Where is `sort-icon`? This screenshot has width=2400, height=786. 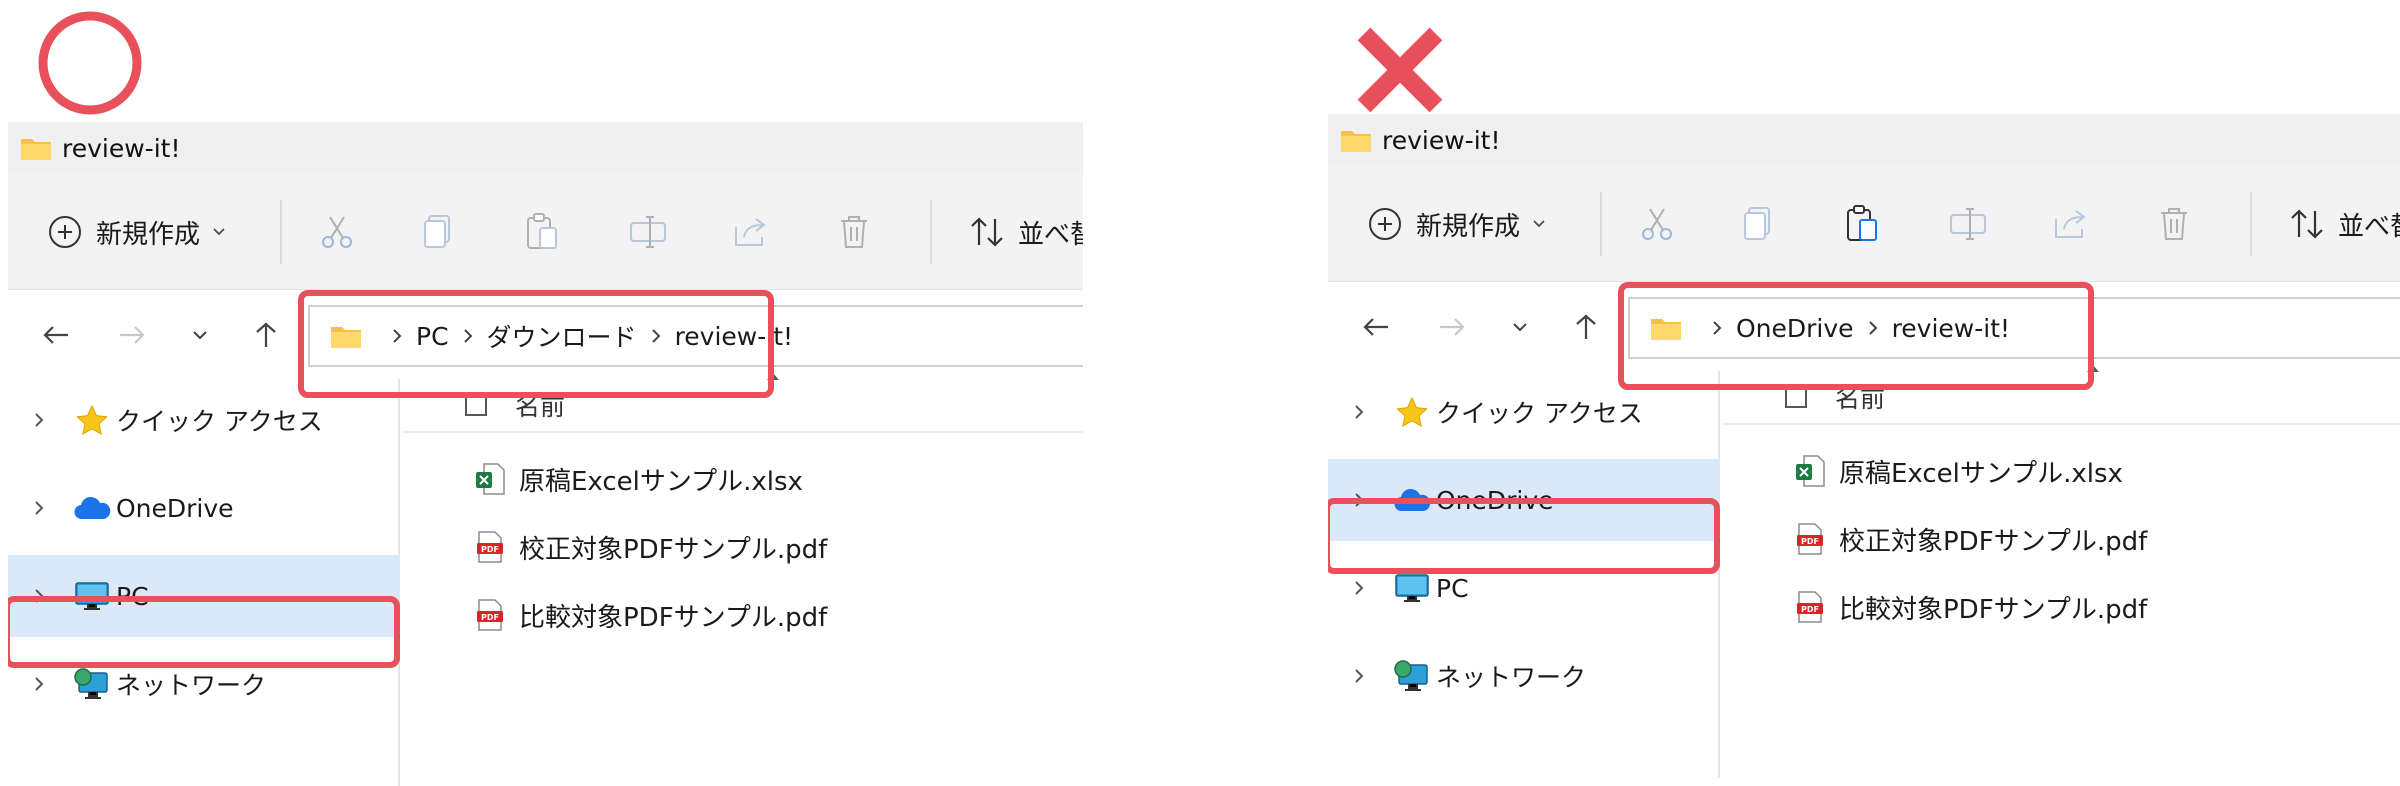
sort-icon is located at coordinates (987, 232).